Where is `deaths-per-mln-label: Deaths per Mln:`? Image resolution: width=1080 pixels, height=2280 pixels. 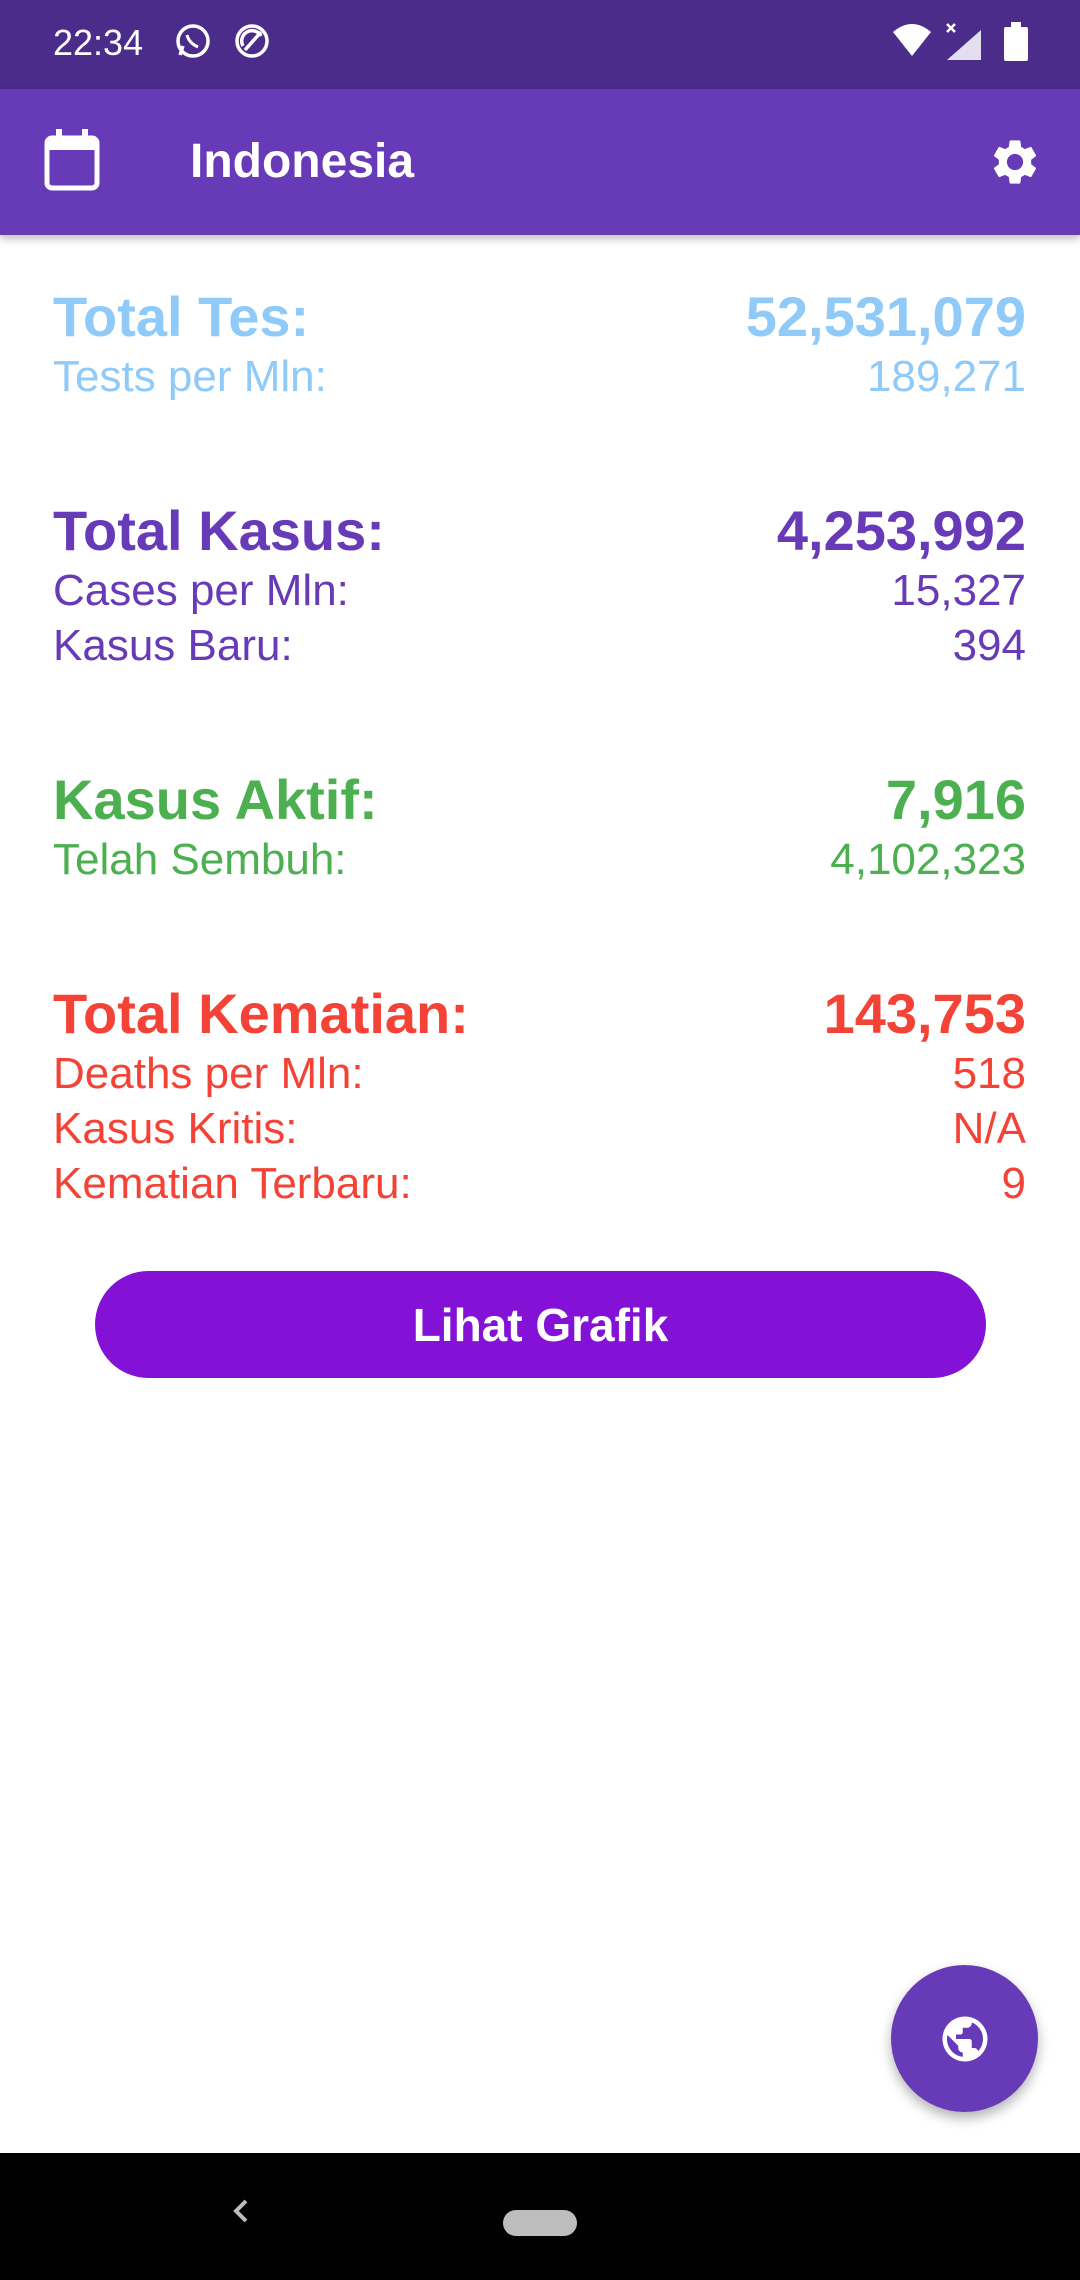 deaths-per-mln-label: Deaths per Mln: is located at coordinates (208, 1073).